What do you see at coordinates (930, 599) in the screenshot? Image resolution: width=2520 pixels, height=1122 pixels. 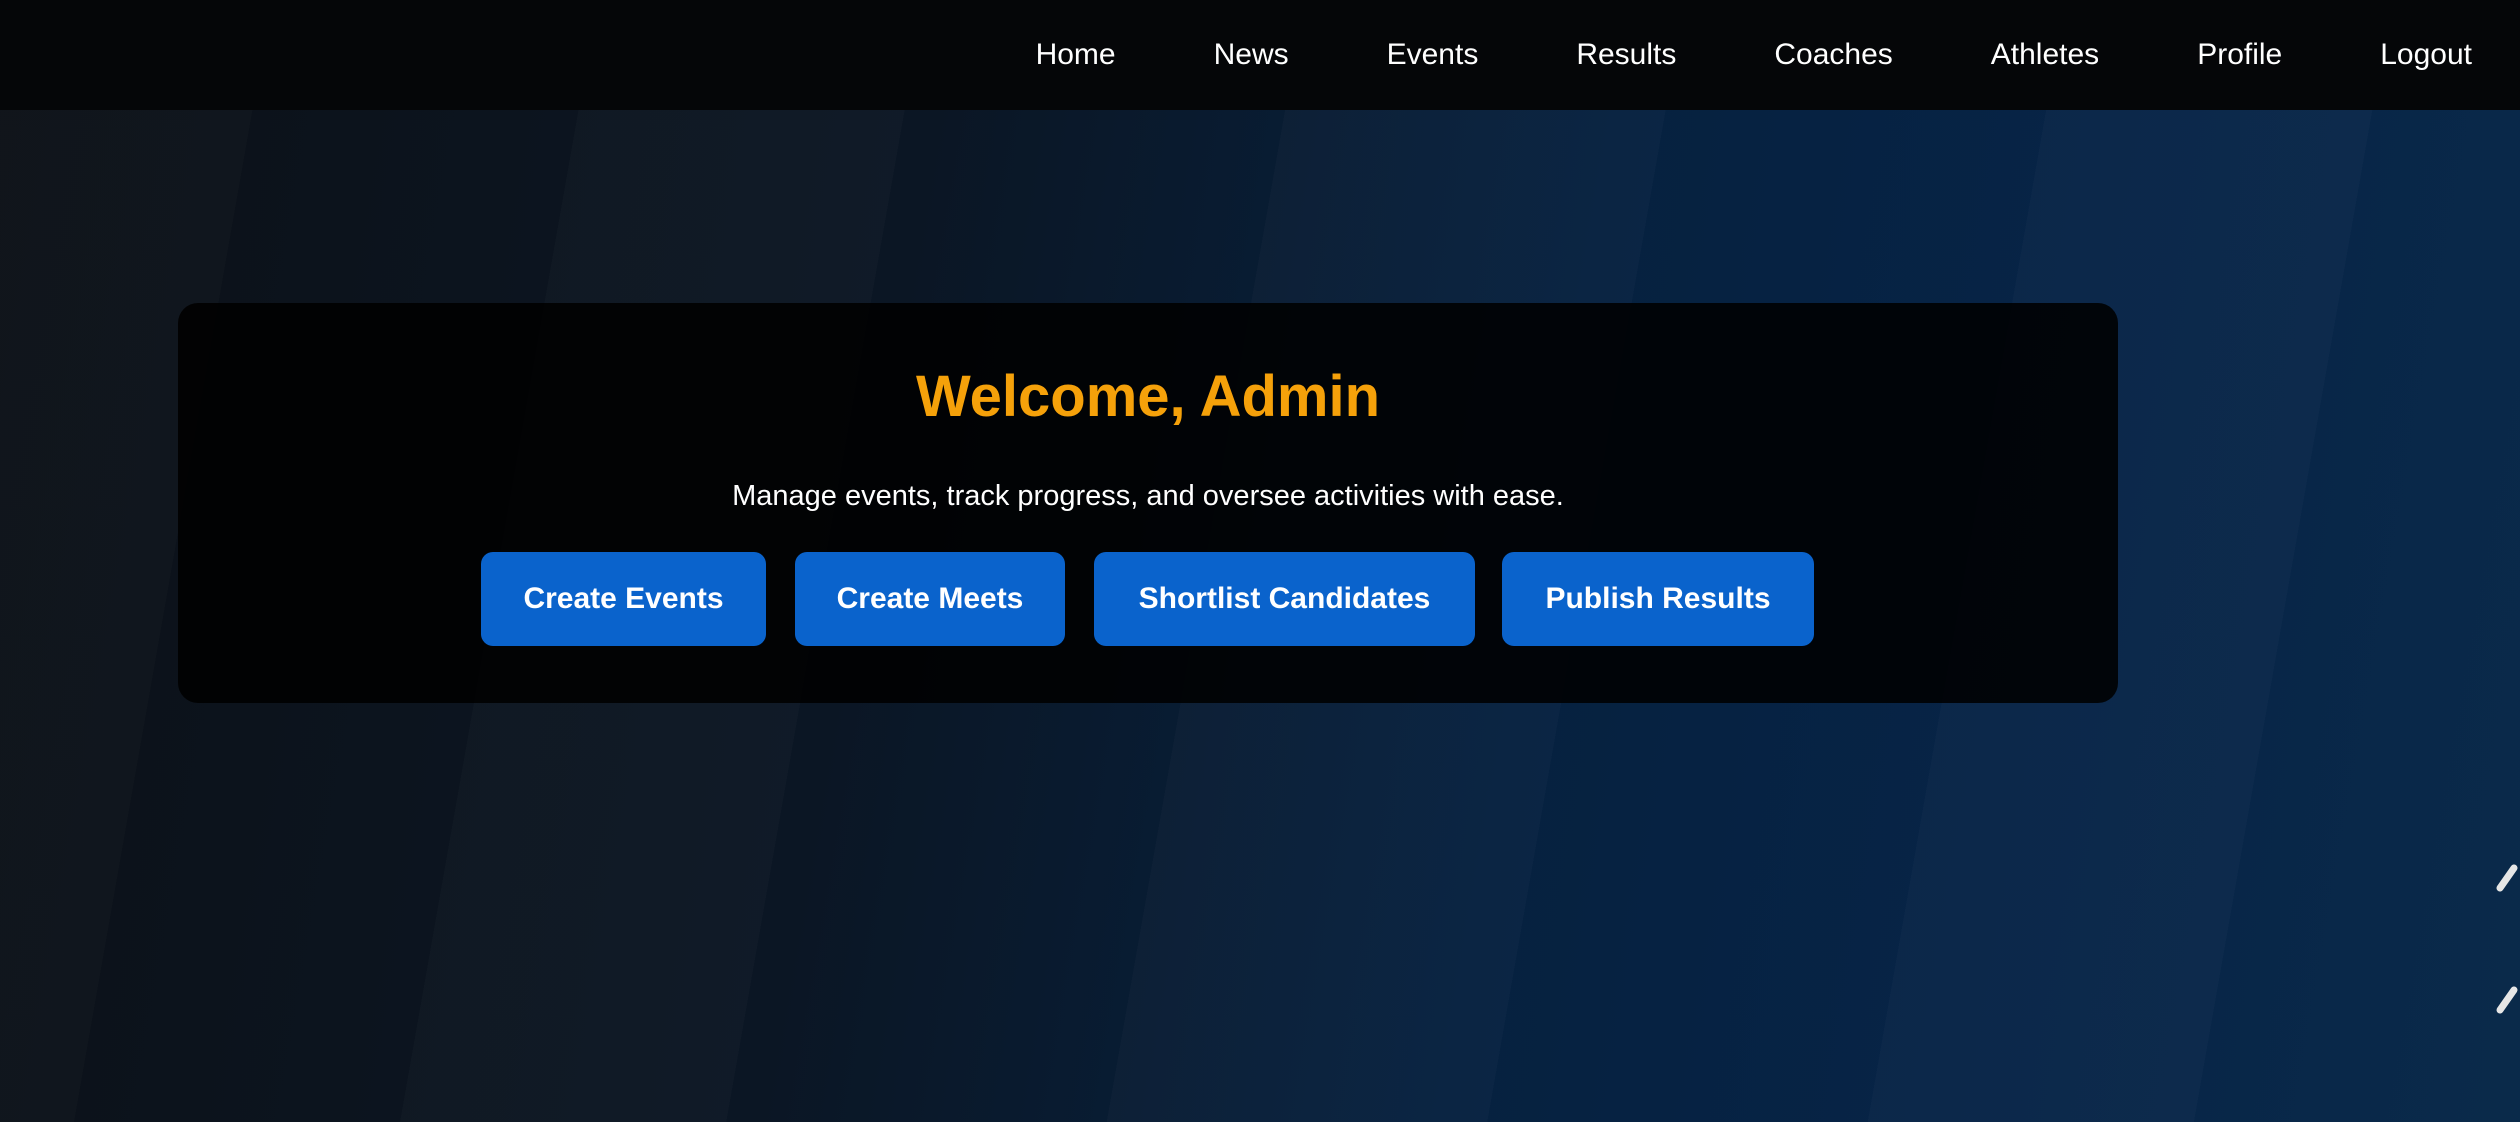 I see `create-meets-button: Create Meets` at bounding box center [930, 599].